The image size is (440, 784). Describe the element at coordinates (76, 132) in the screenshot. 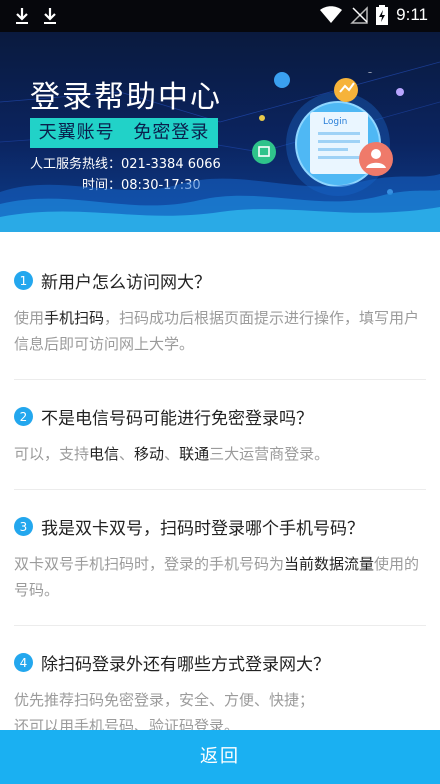

I see `tag-account: 天翼账号` at that location.